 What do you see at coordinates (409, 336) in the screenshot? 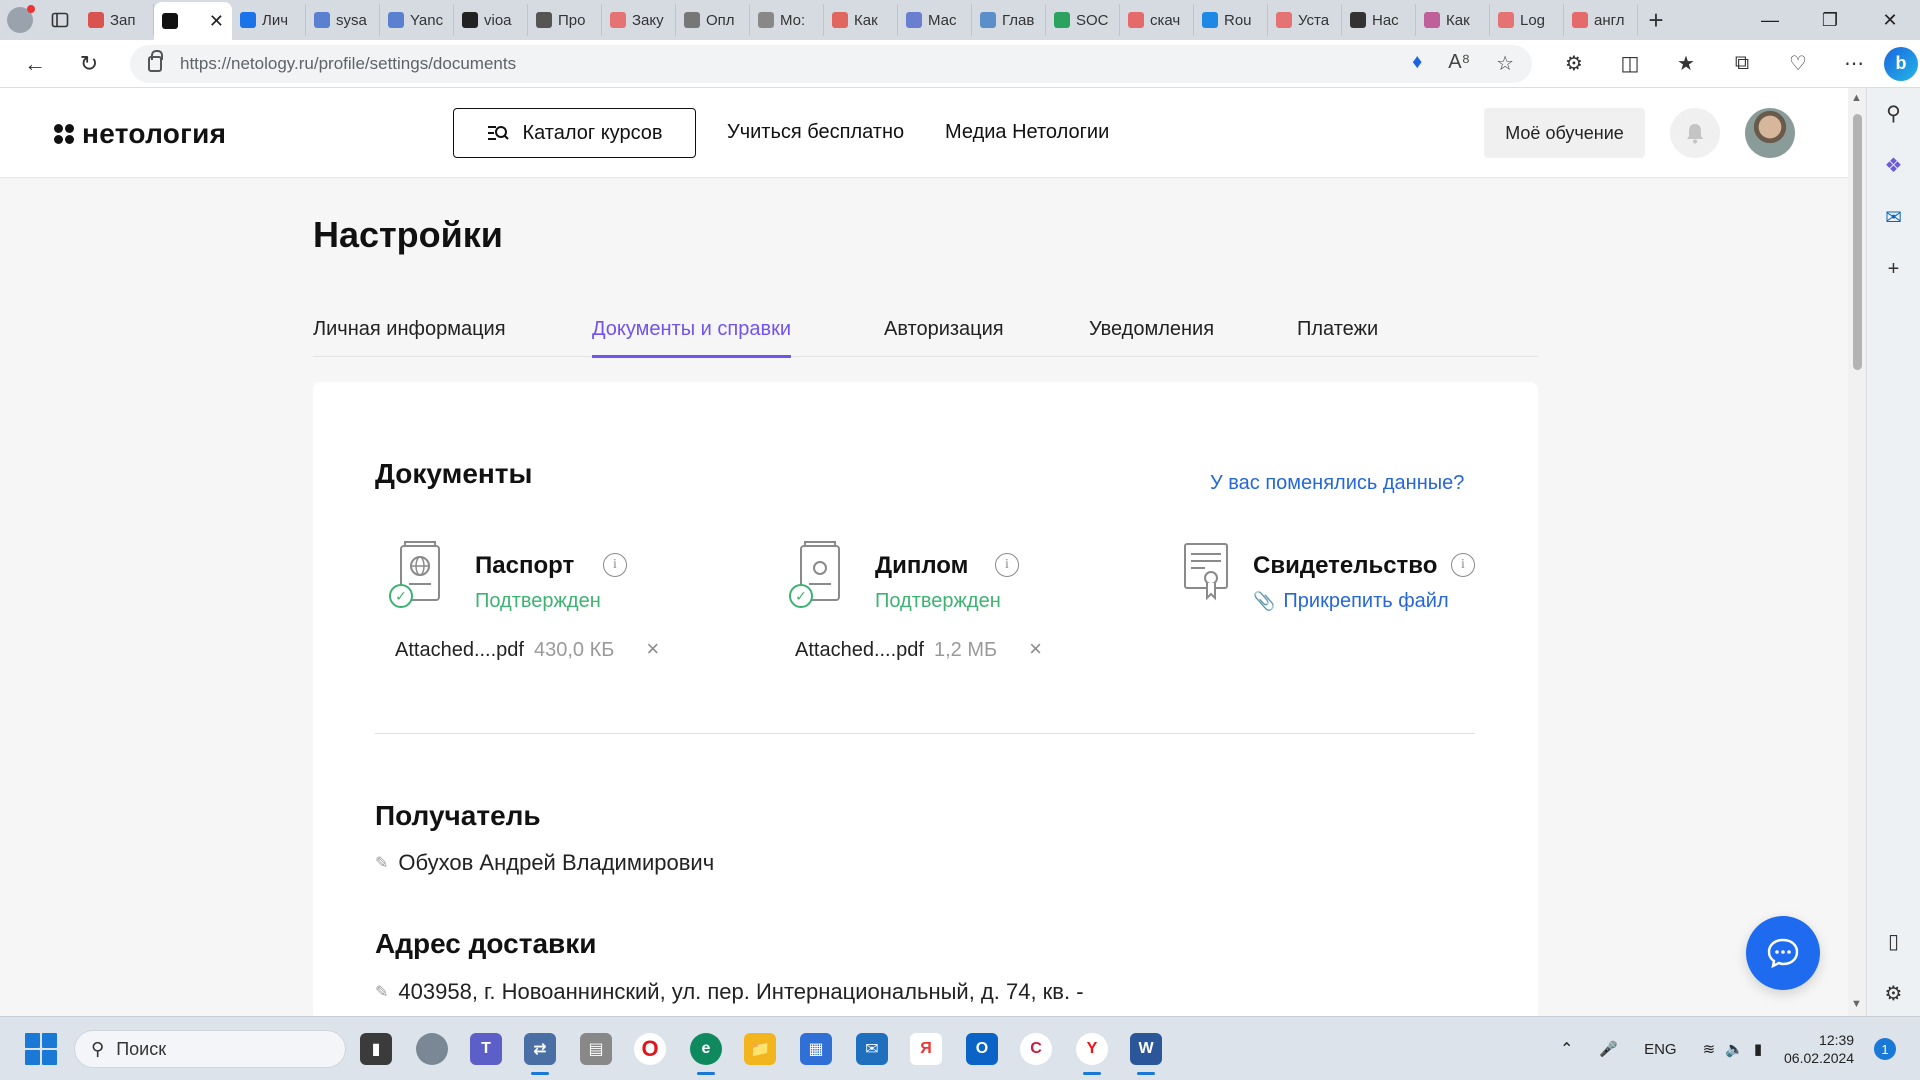
I see `tab-personal-info: Личная информация` at bounding box center [409, 336].